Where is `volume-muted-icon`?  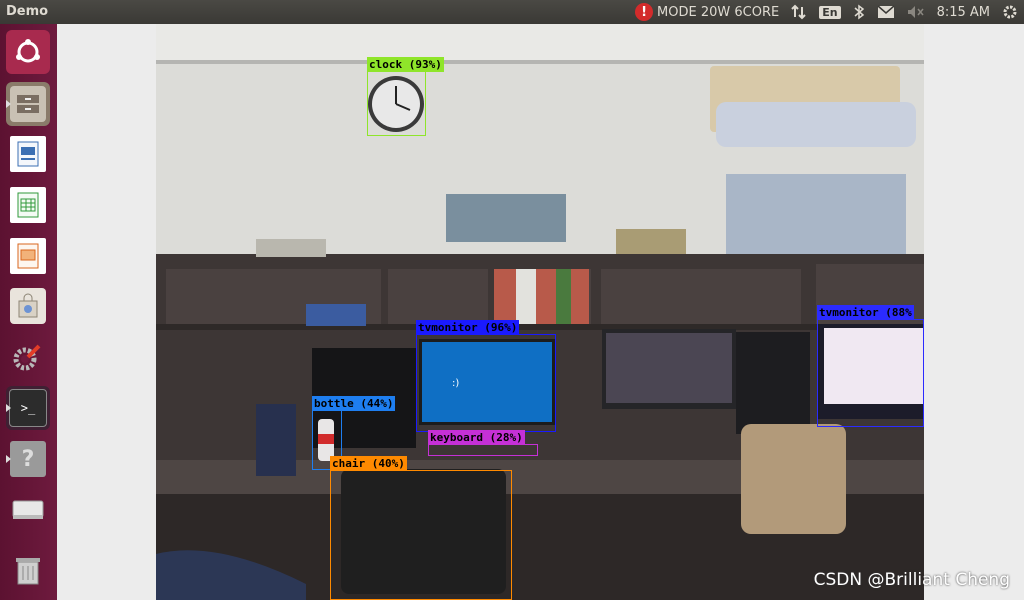 volume-muted-icon is located at coordinates (915, 12).